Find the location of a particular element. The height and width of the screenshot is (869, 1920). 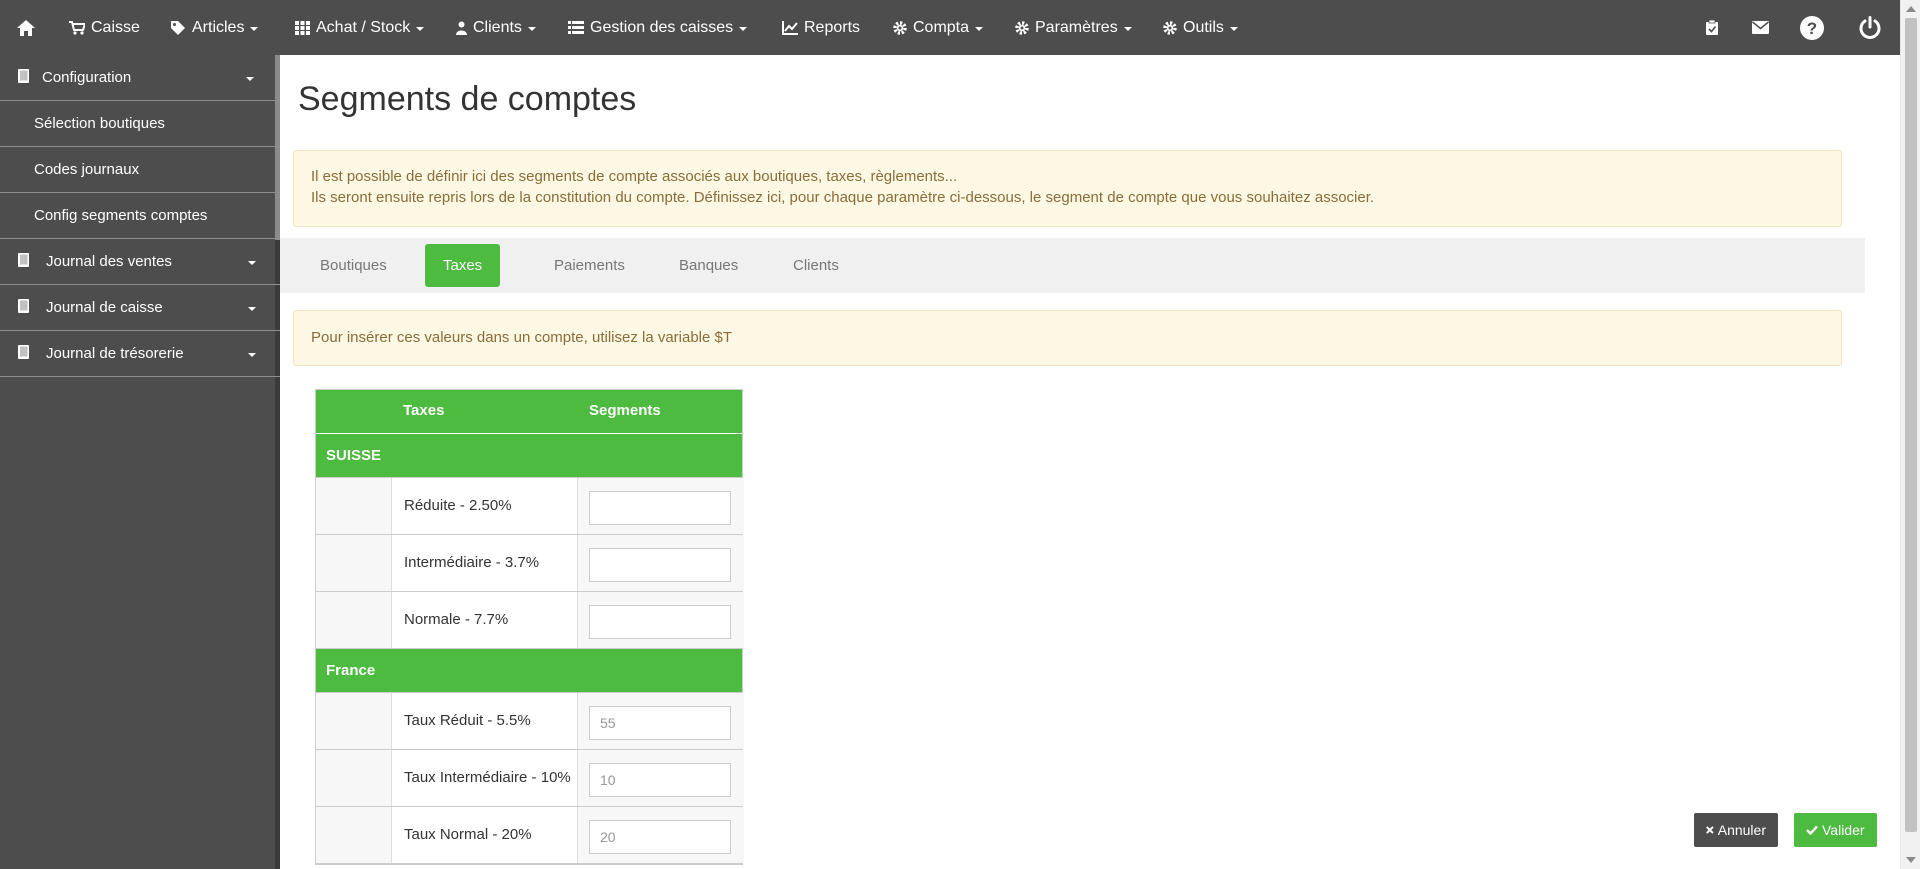

sidebar-item-journal-caisse: Journal de caisse is located at coordinates (140, 308).